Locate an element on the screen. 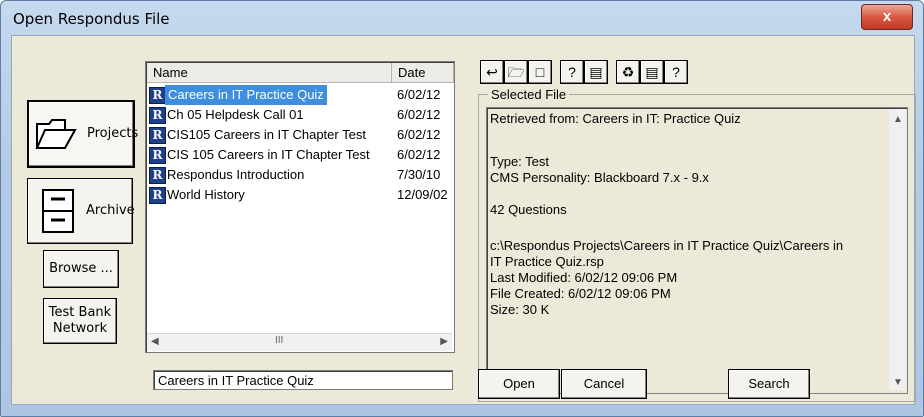  projects-label: Projects is located at coordinates (113, 133).